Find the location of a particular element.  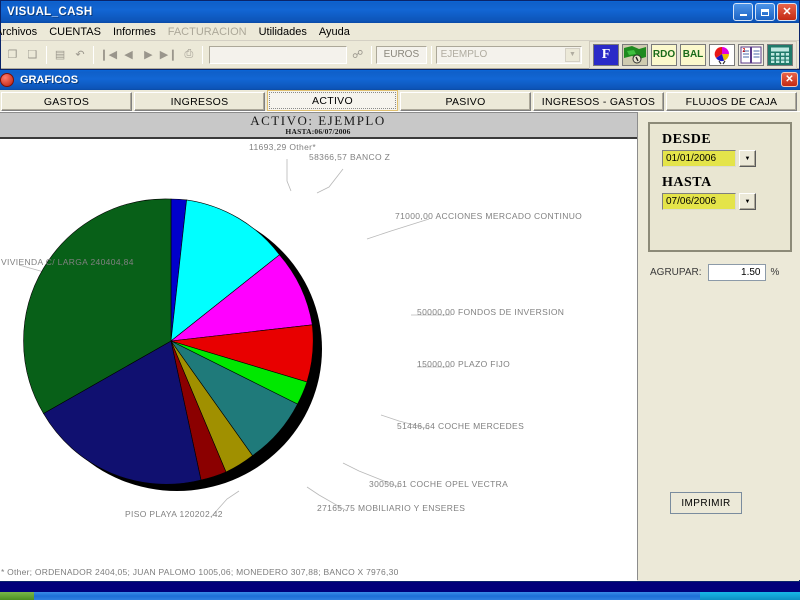

print-button: ⎙ is located at coordinates (188, 55).